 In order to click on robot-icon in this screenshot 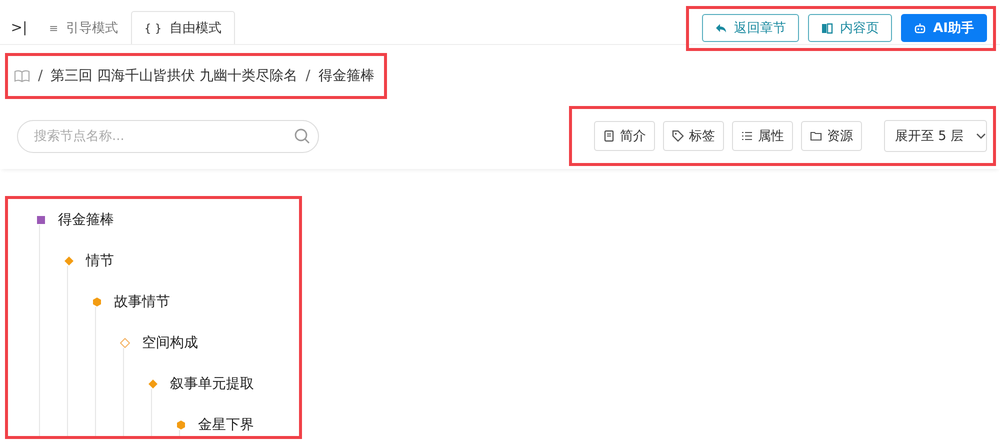, I will do `click(920, 28)`.